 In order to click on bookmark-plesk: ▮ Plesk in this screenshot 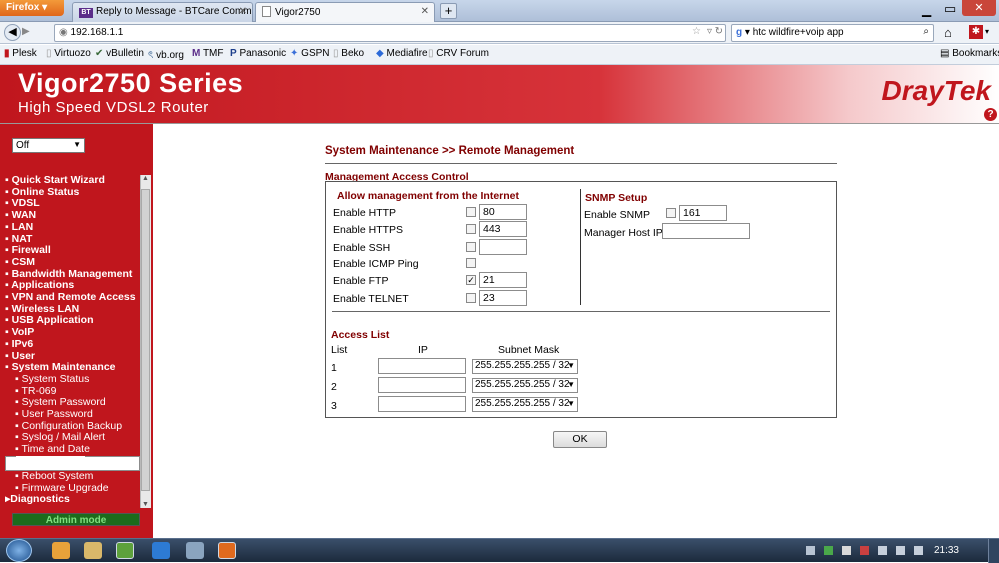, I will do `click(20, 53)`.